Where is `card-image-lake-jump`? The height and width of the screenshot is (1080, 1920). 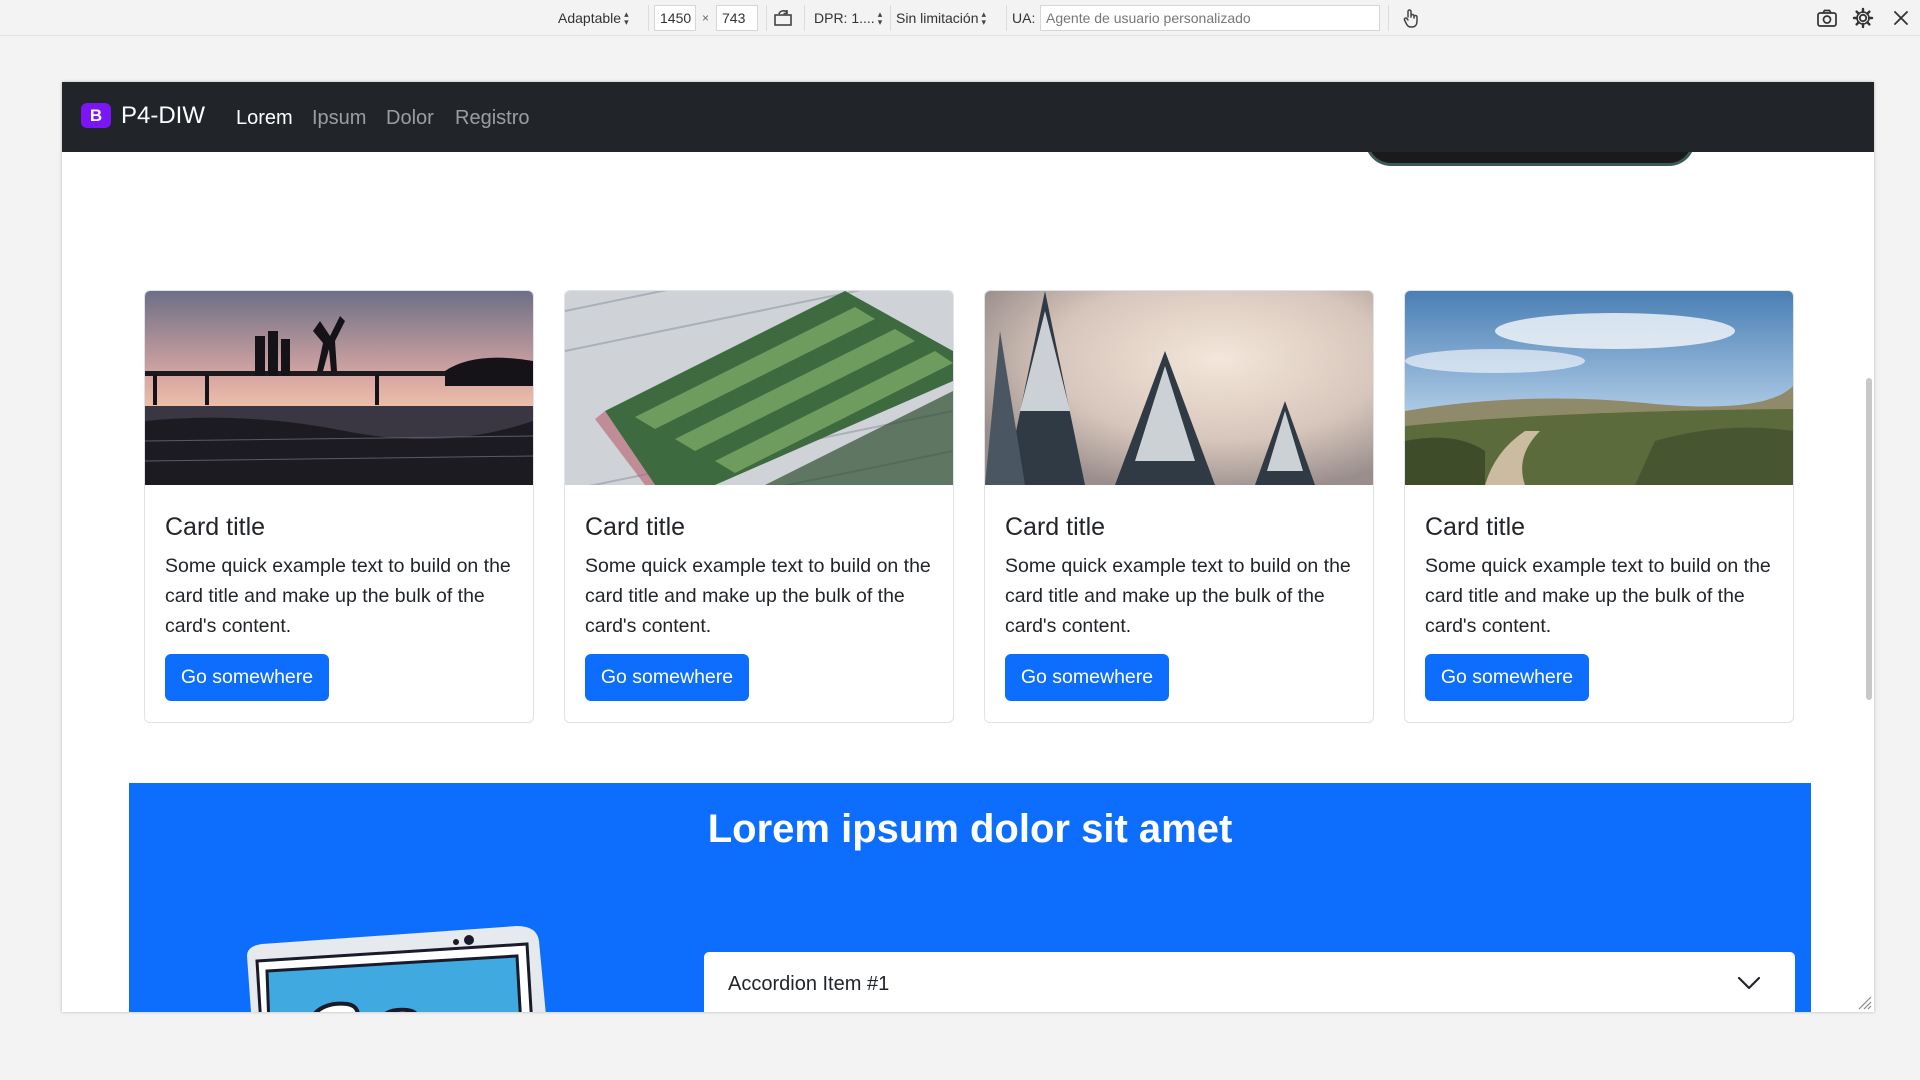 card-image-lake-jump is located at coordinates (339, 388).